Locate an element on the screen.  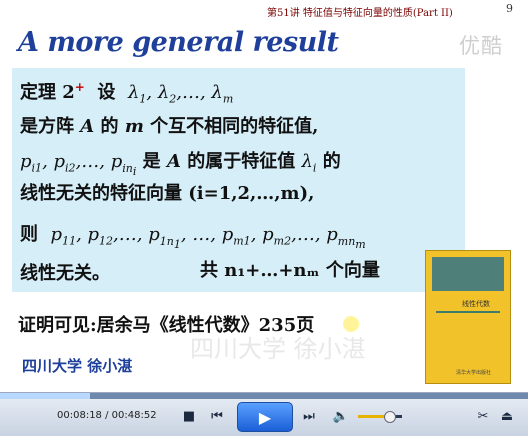
eigenvalue-list: λ1, λ2,…, λm is located at coordinates (180, 94).